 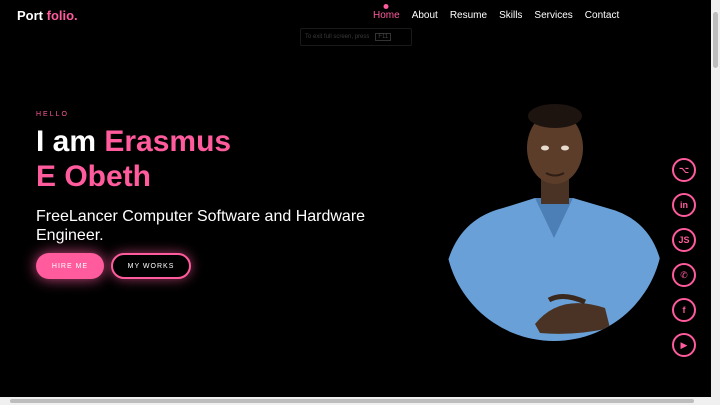 What do you see at coordinates (352, 401) in the screenshot?
I see `horizontal-scroll-thumb` at bounding box center [352, 401].